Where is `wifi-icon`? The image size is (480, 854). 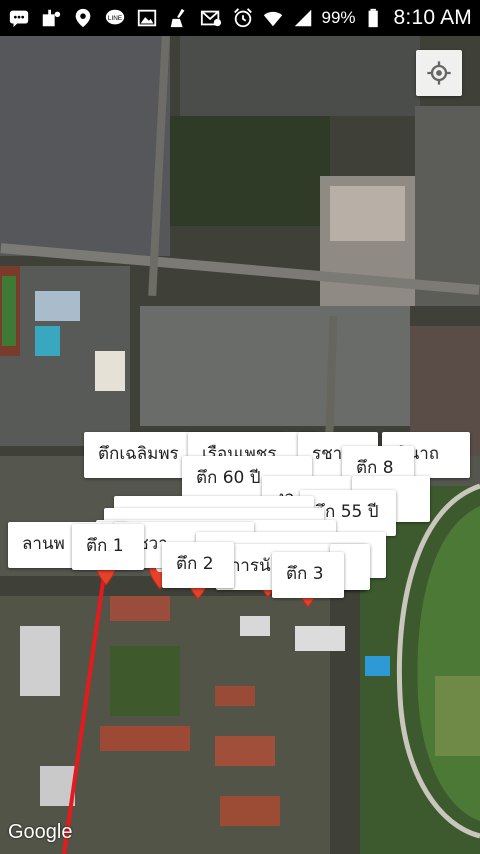 wifi-icon is located at coordinates (273, 18).